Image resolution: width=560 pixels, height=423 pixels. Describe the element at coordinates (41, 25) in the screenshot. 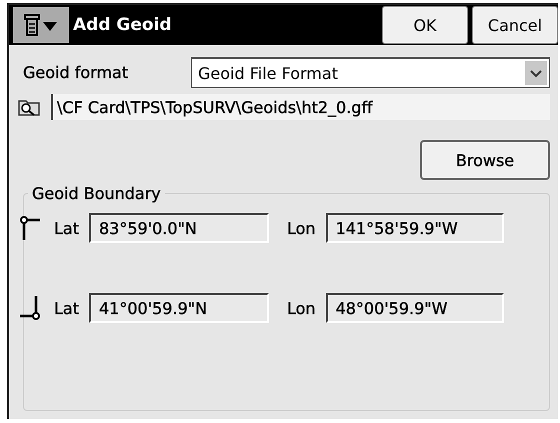

I see `menu-button` at that location.